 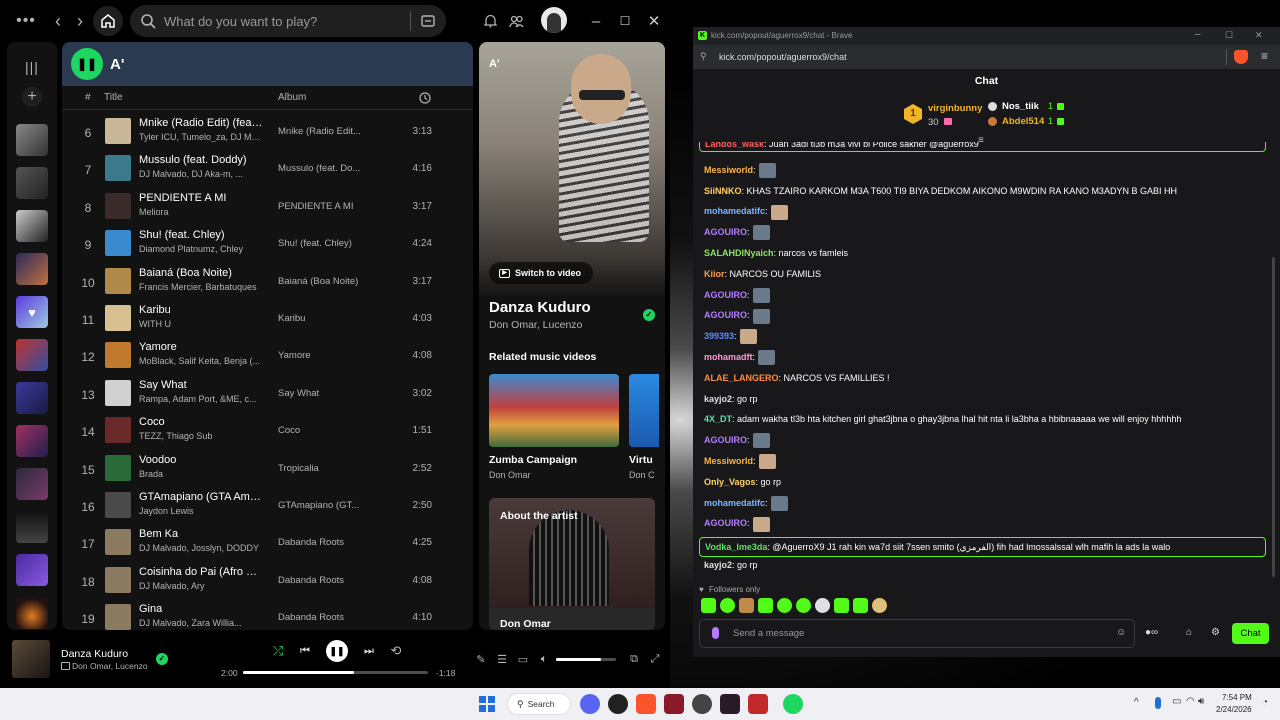 I want to click on chat-username: SiiNNKO, so click(x=723, y=191).